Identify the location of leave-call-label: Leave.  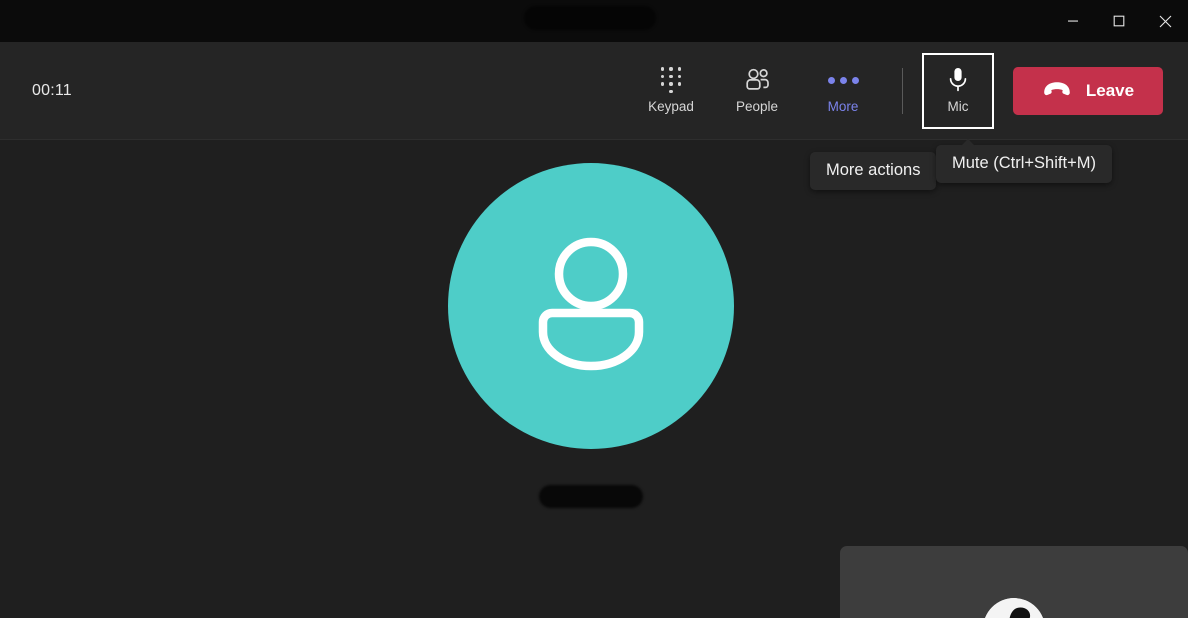
(1110, 90).